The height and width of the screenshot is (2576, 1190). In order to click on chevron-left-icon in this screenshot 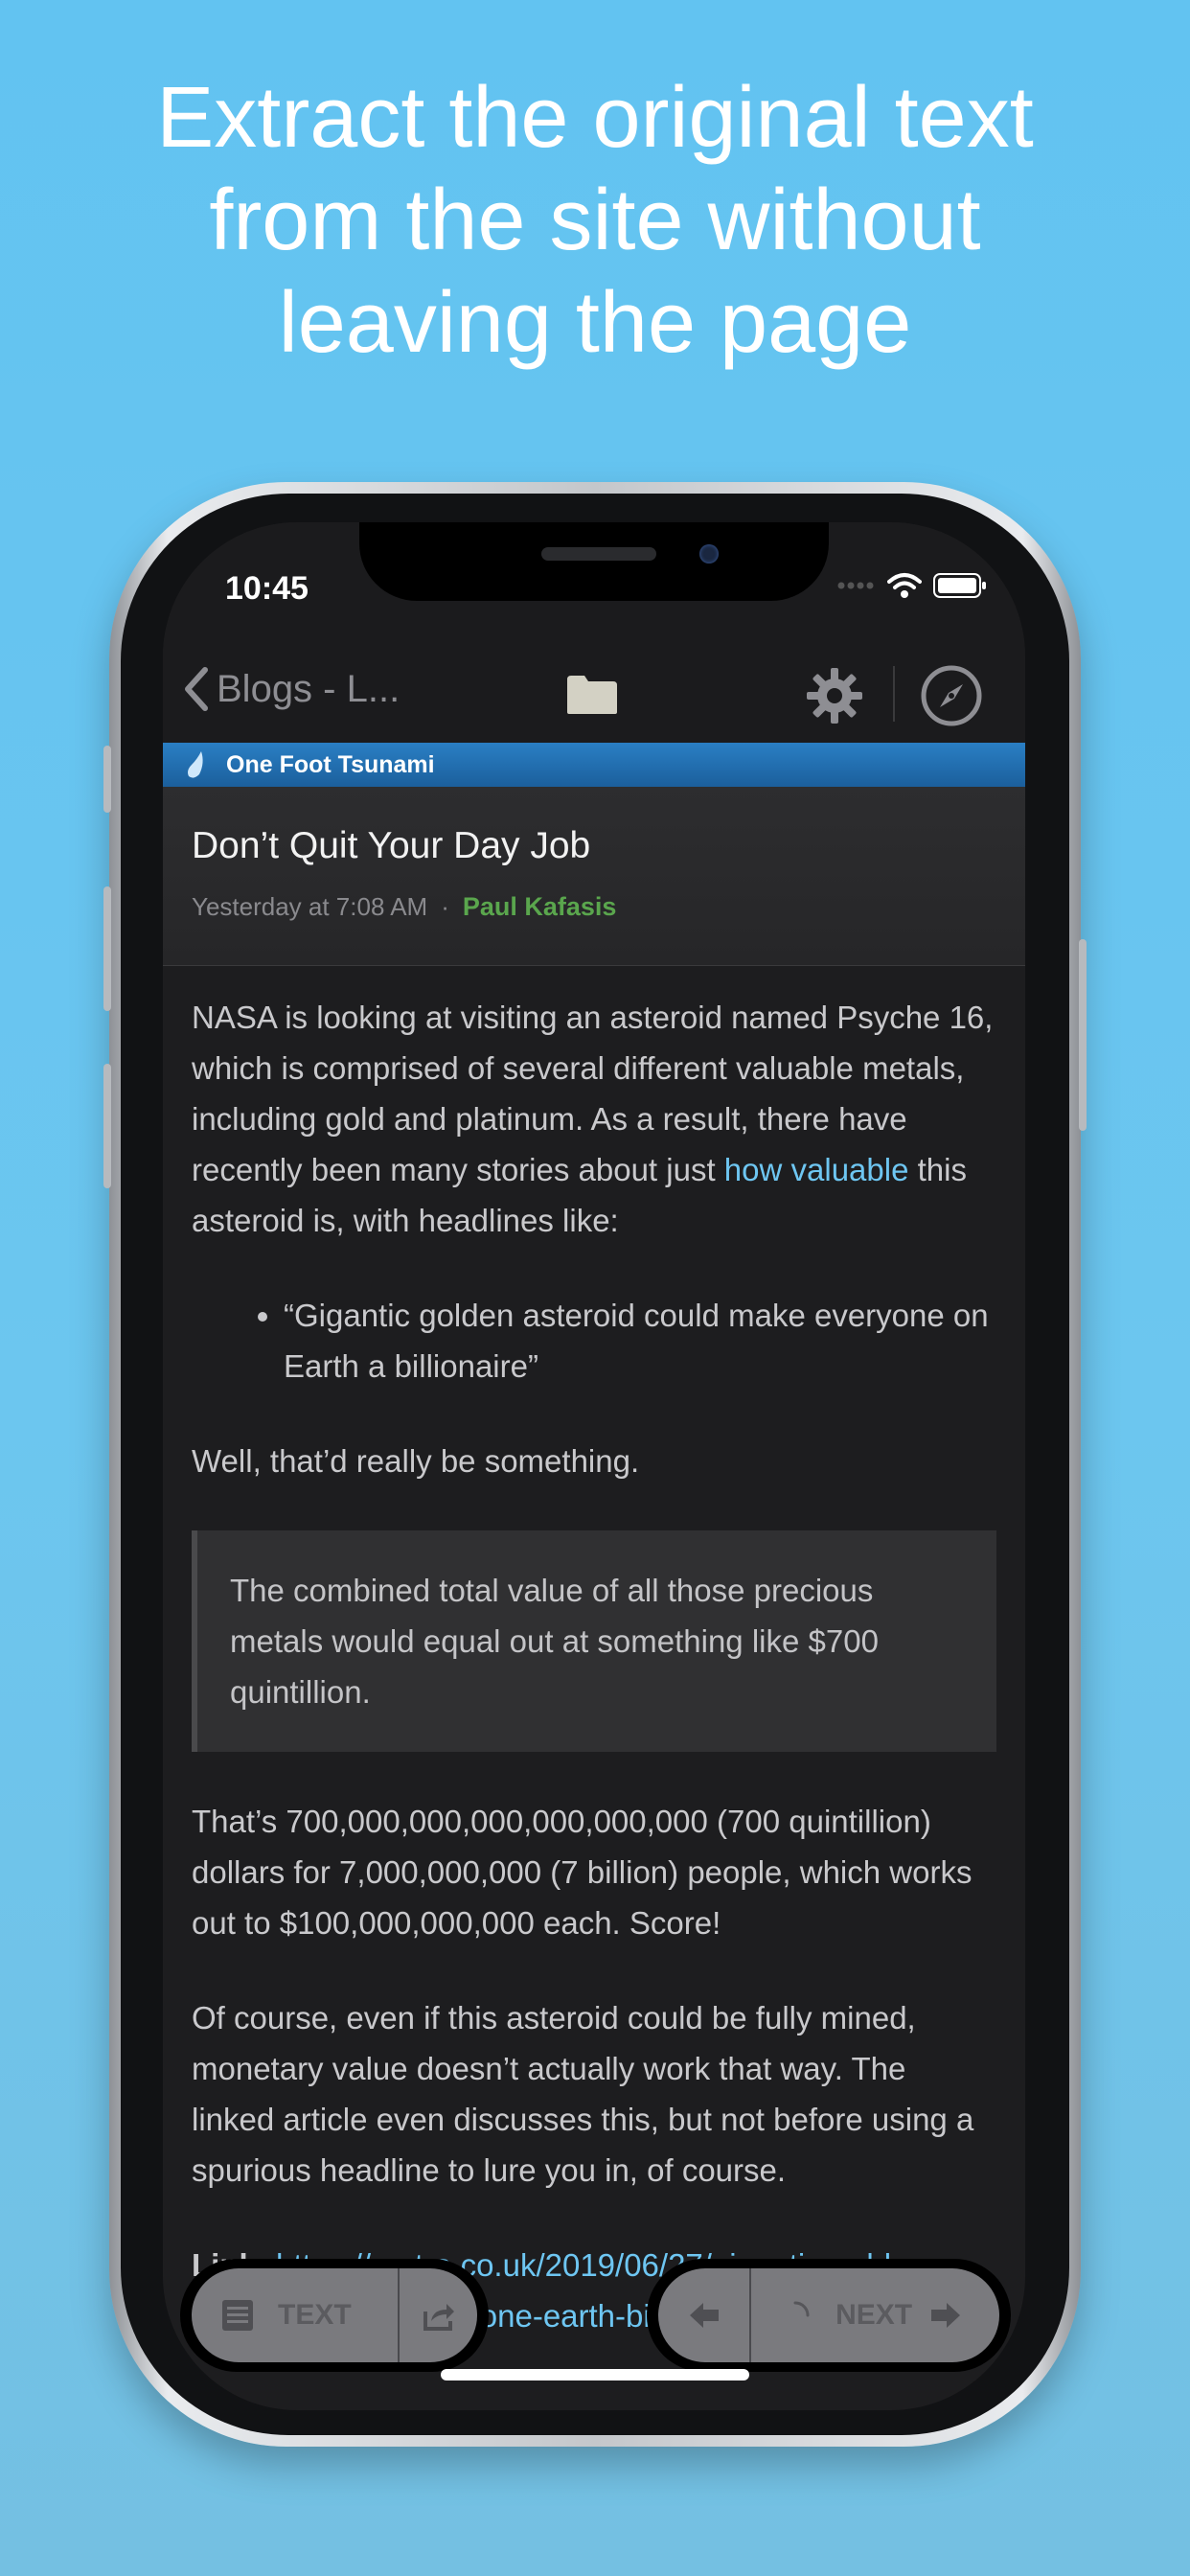, I will do `click(197, 689)`.